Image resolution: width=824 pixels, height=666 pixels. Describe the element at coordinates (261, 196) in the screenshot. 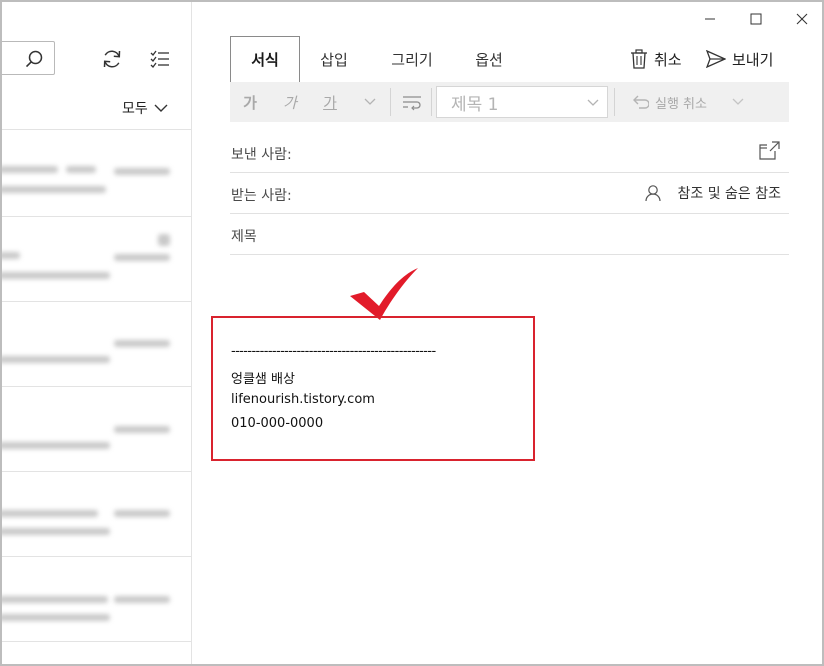

I see `to-label: 받는 사람:` at that location.